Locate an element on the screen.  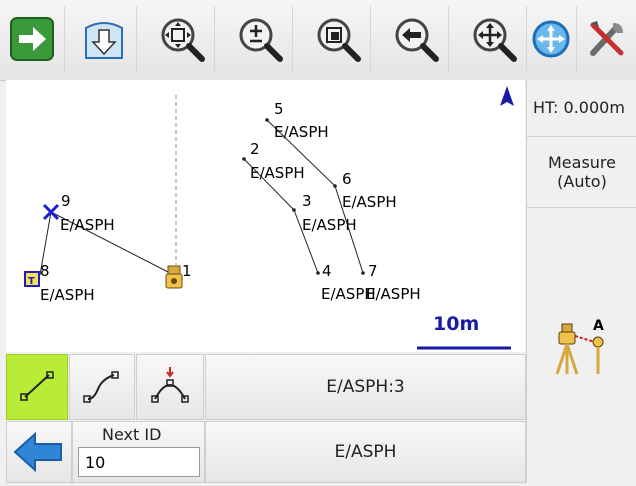
next-id-label: Next ID is located at coordinates (132, 434).